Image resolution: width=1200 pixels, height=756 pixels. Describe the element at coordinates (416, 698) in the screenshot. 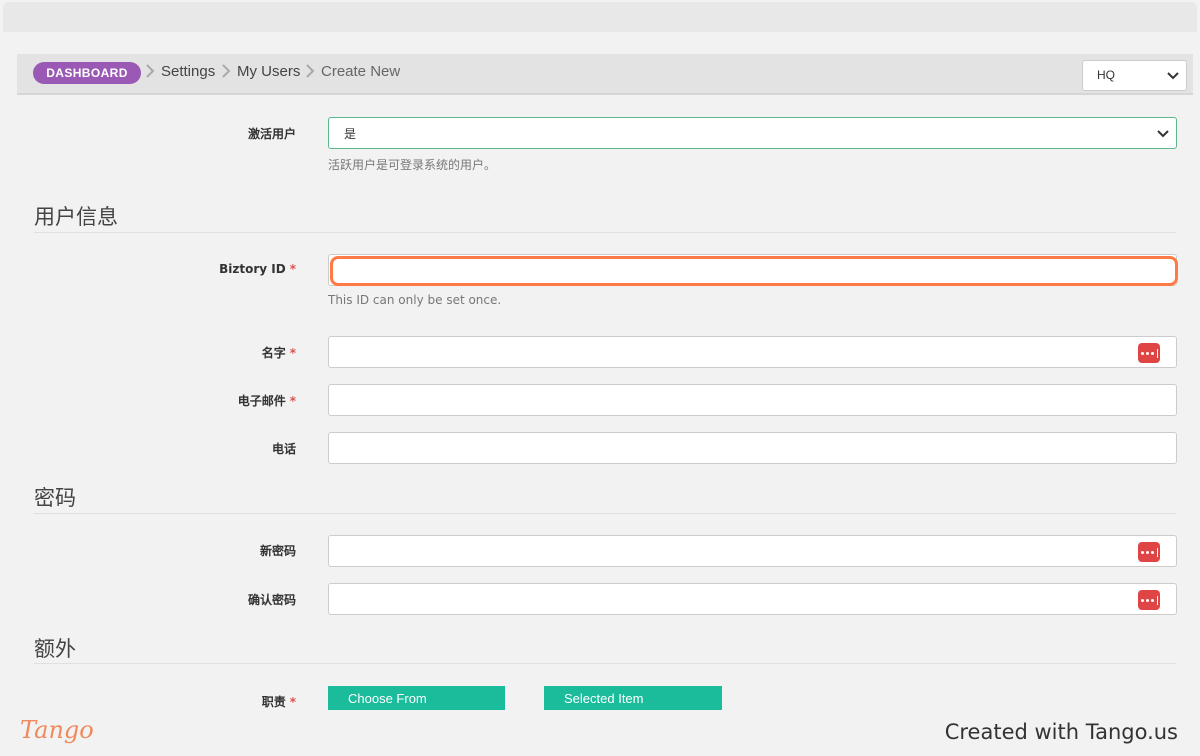

I see `choose-from-header: Choose From` at that location.